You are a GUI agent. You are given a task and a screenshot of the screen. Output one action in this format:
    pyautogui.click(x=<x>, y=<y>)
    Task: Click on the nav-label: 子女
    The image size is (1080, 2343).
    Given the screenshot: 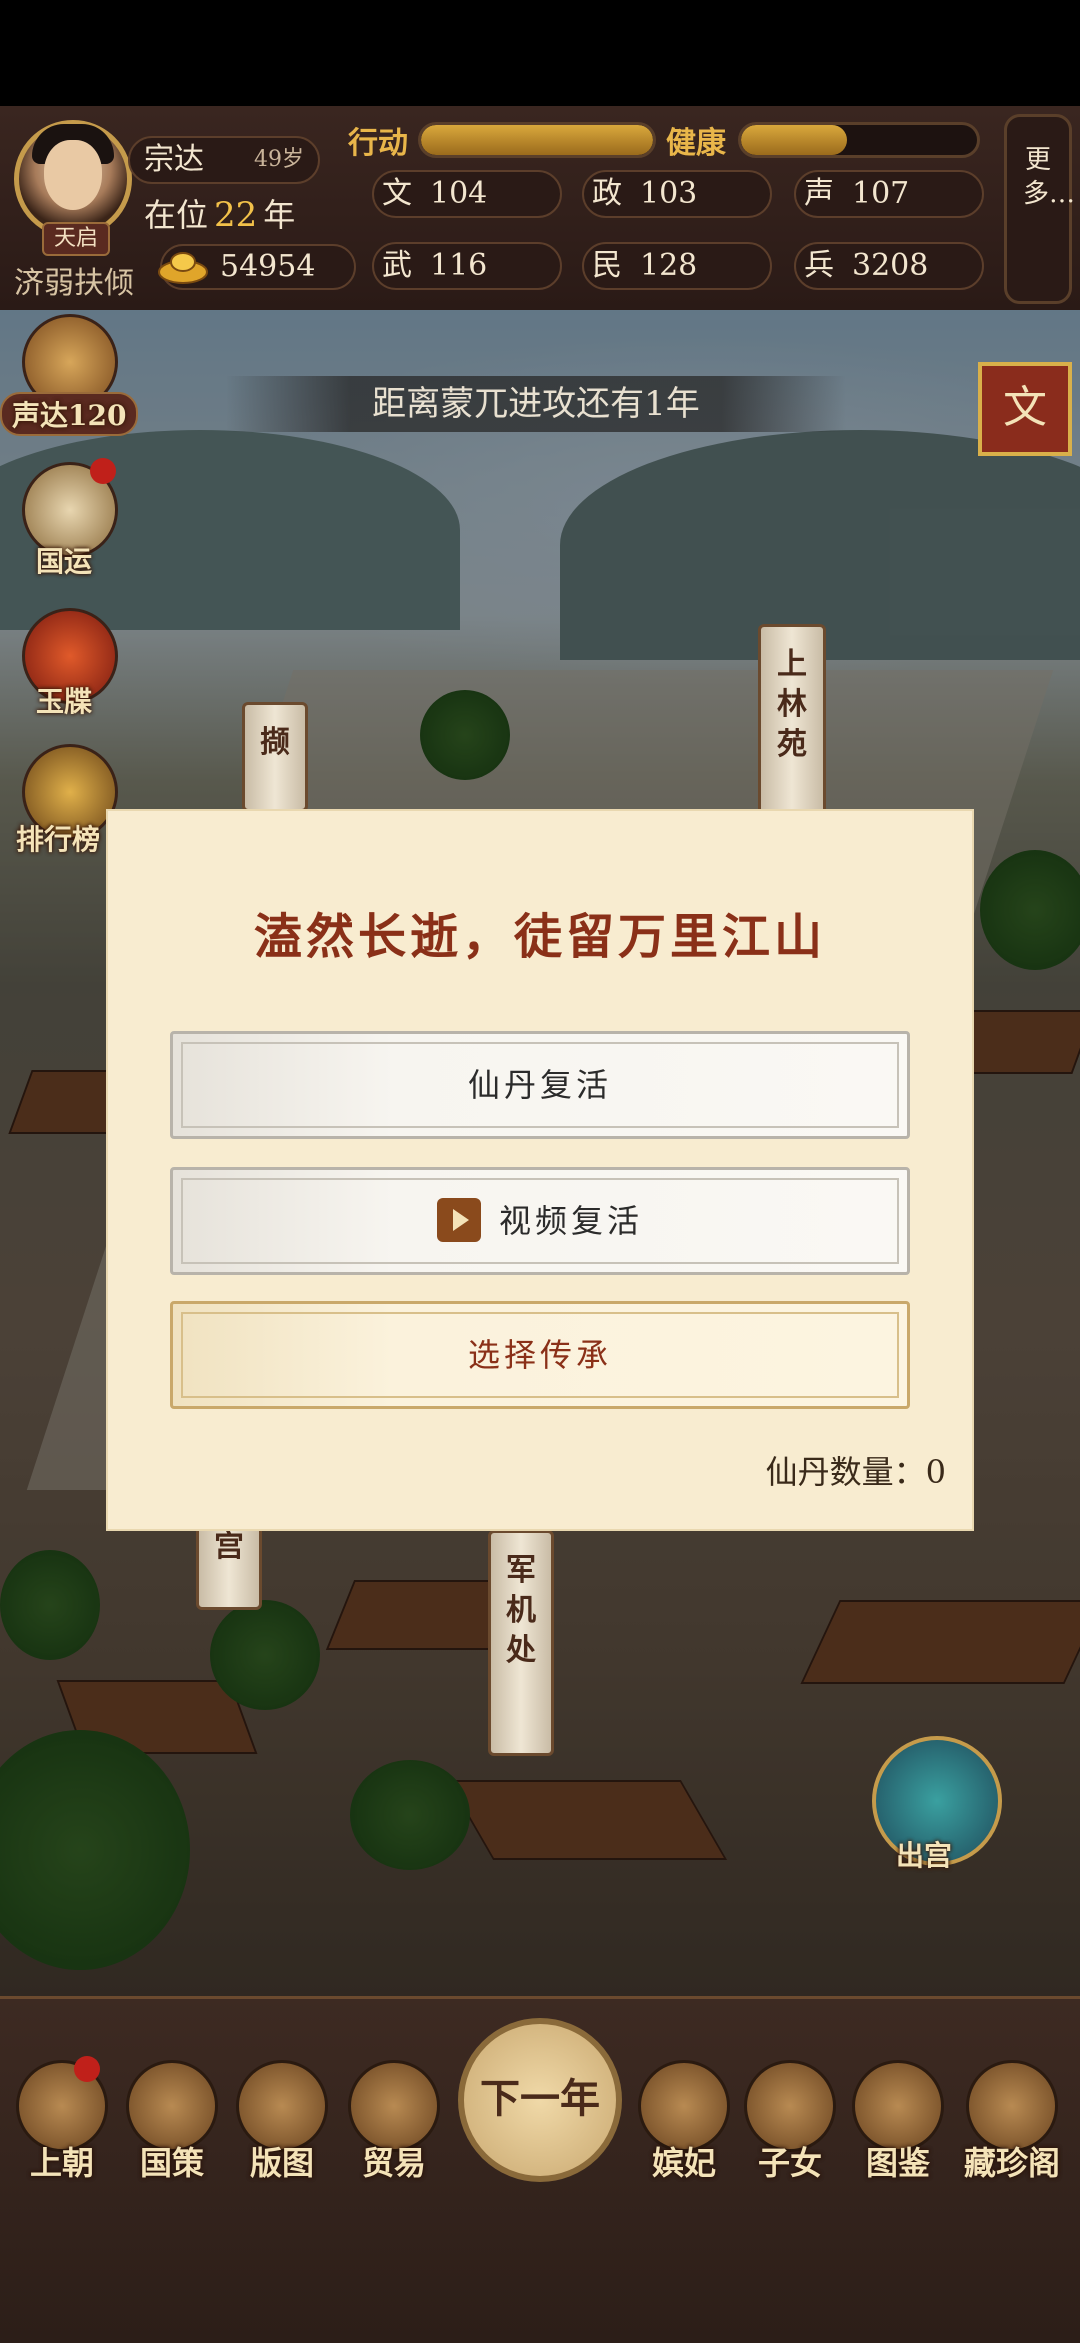 What is the action you would take?
    pyautogui.click(x=789, y=2163)
    